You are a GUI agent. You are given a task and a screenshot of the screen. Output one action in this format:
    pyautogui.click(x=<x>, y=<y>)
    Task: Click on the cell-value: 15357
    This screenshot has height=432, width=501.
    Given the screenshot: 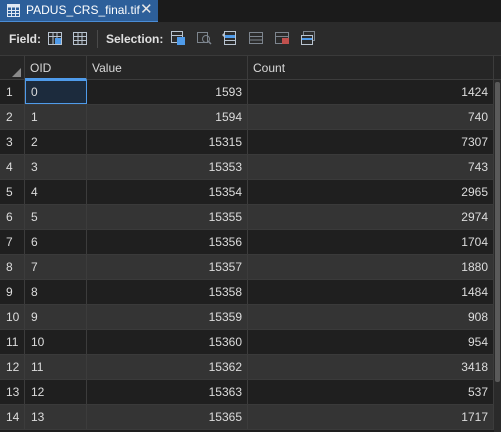 What is the action you would take?
    pyautogui.click(x=167, y=267)
    